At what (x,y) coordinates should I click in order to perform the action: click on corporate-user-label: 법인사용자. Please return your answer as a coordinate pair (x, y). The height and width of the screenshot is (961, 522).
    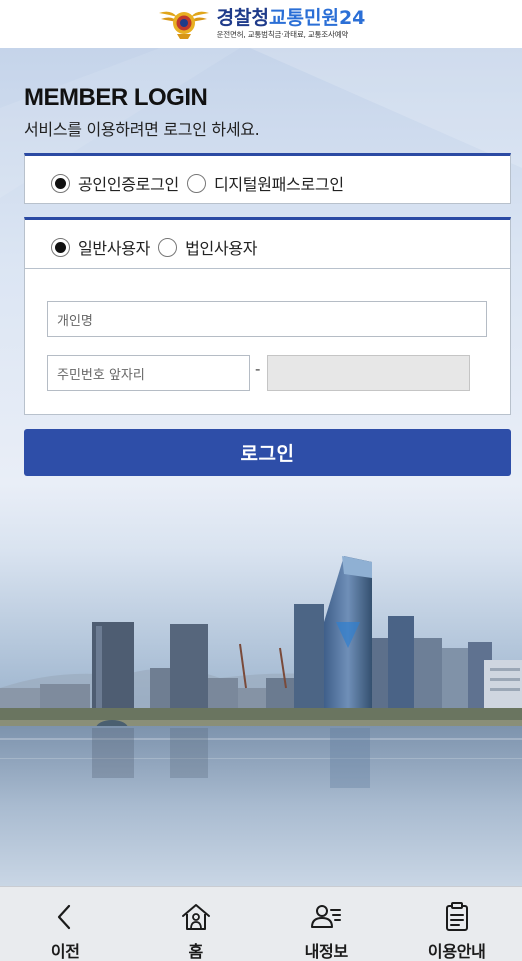
    Looking at the image, I should click on (221, 247).